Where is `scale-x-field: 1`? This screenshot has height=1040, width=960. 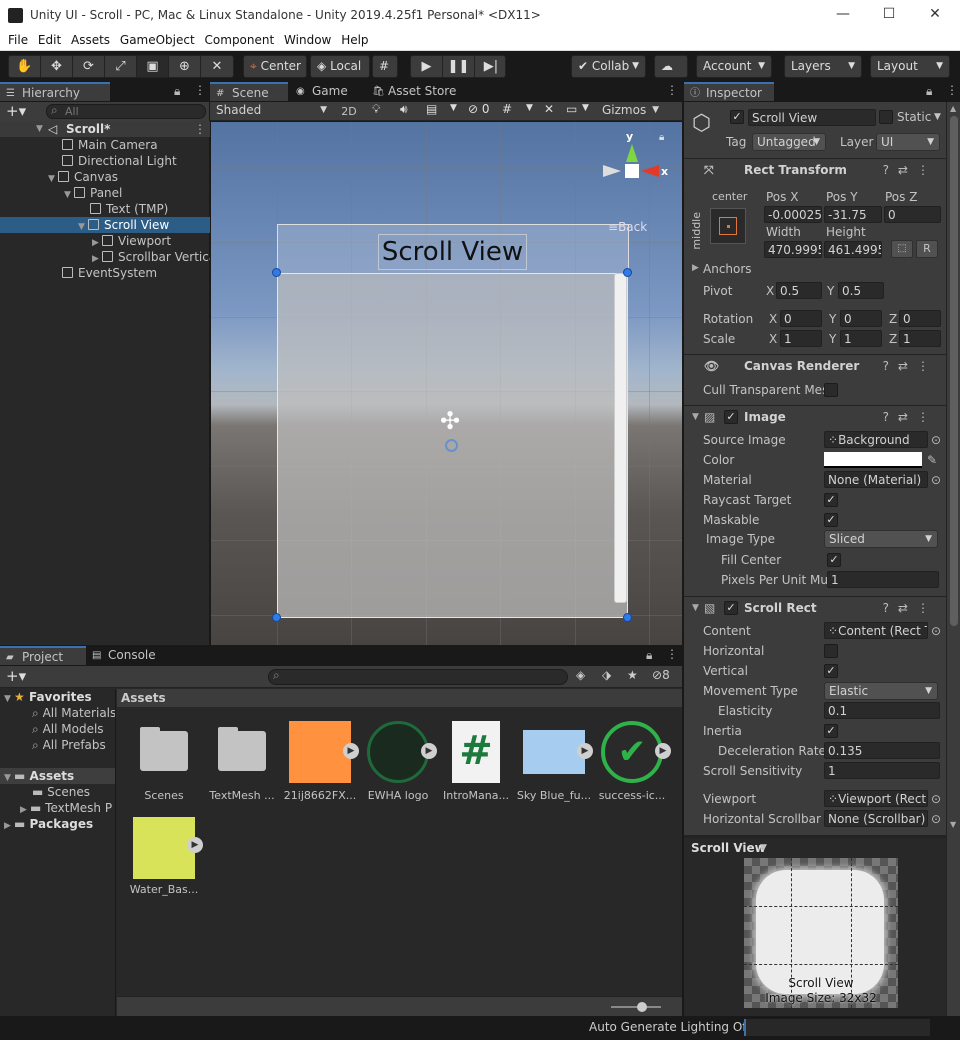 scale-x-field: 1 is located at coordinates (801, 338).